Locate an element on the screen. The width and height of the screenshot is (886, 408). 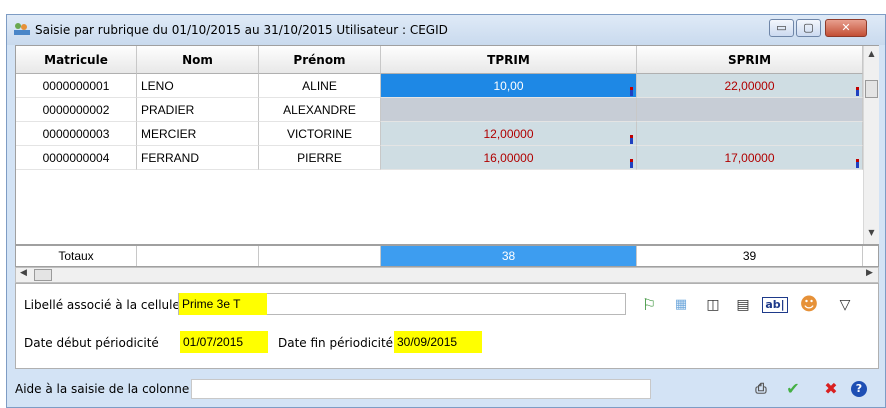
close-button: ✕ is located at coordinates (846, 28).